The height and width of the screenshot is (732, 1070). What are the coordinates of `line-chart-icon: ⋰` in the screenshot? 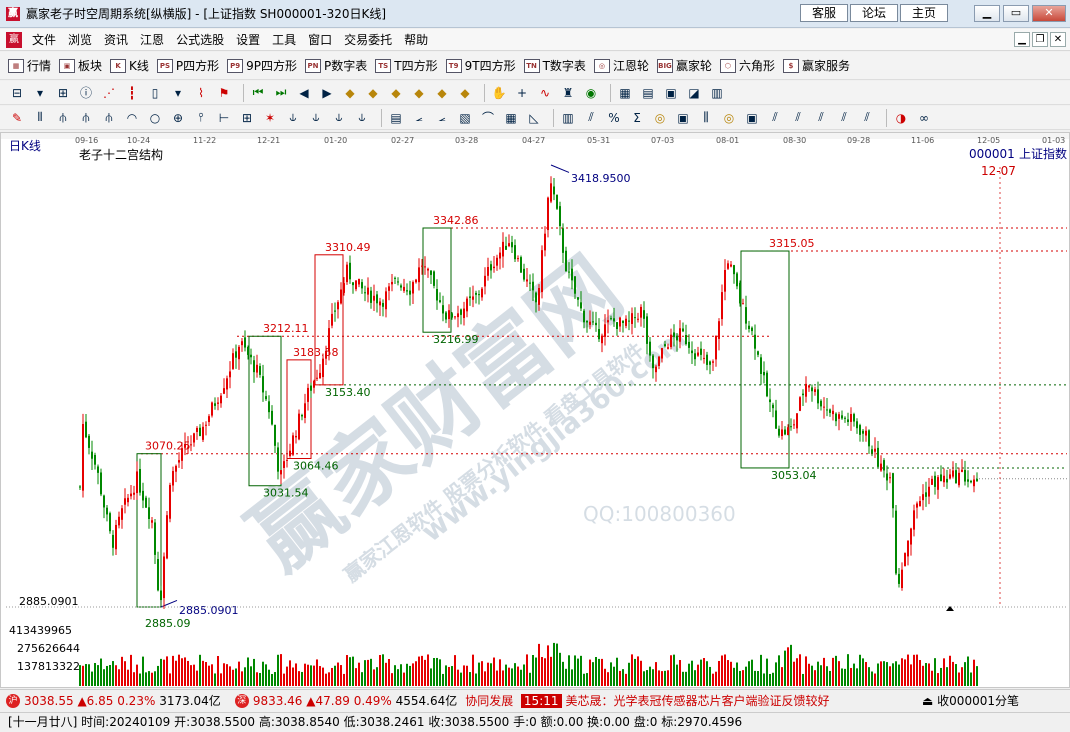 It's located at (109, 93).